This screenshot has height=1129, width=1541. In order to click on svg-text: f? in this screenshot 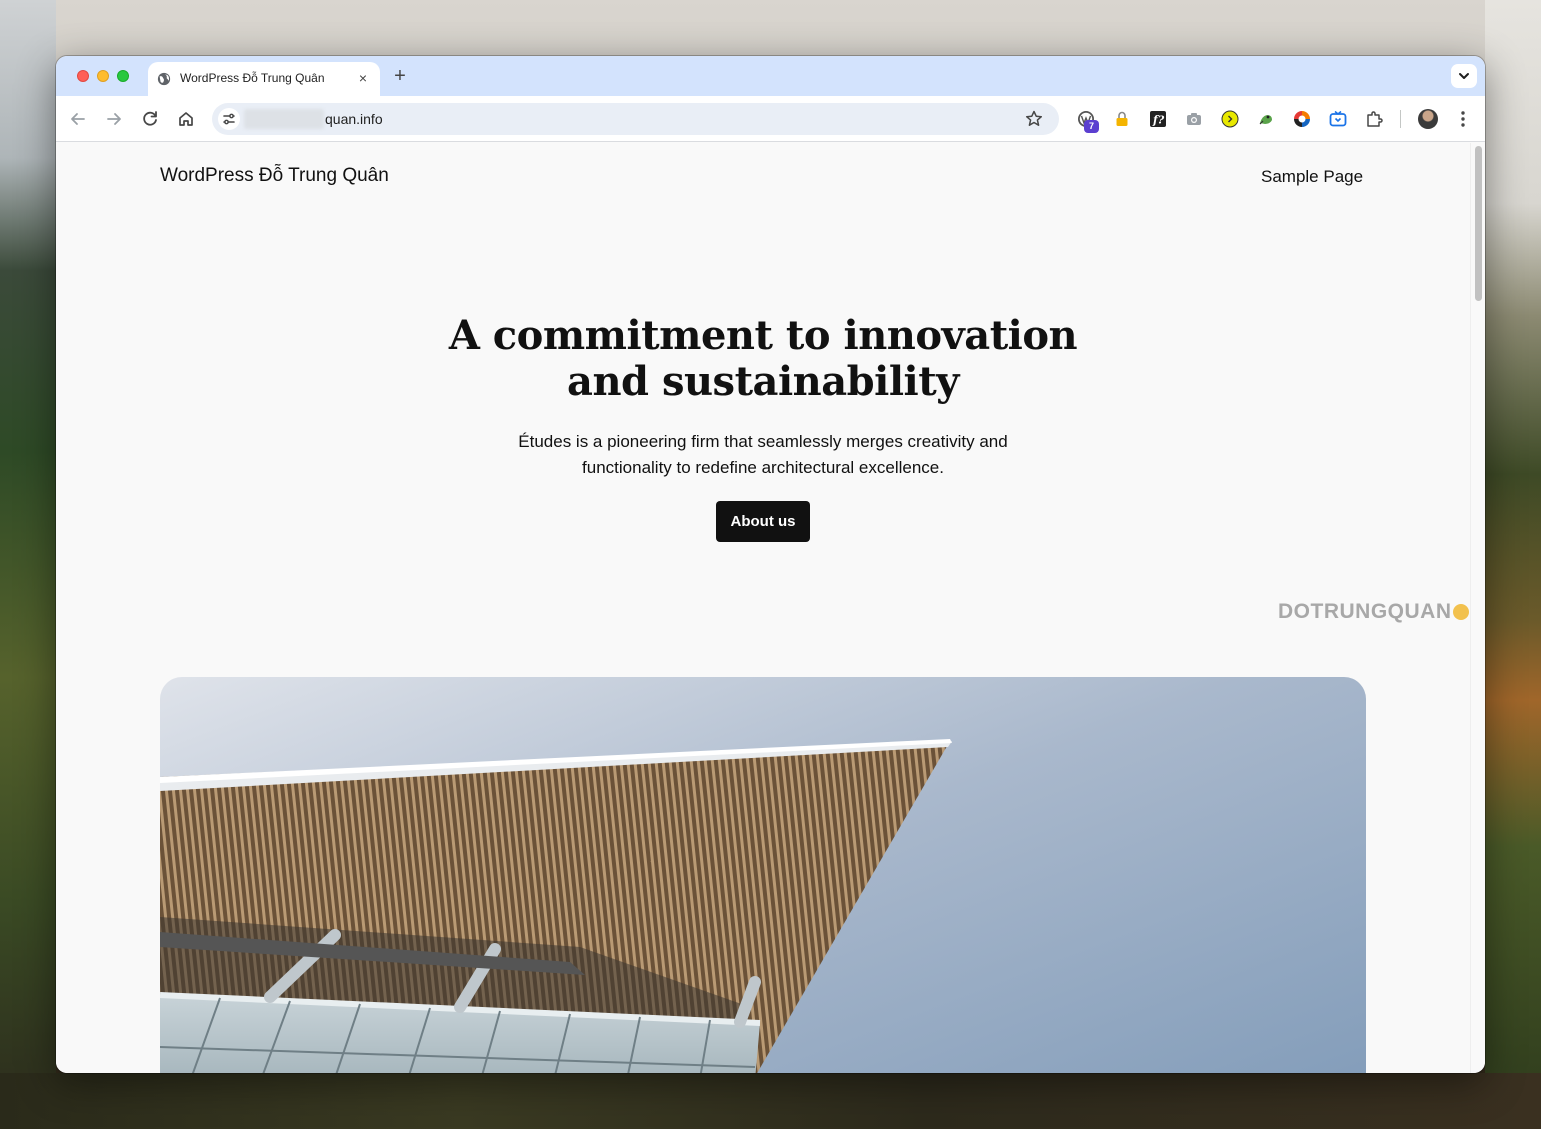, I will do `click(1158, 120)`.